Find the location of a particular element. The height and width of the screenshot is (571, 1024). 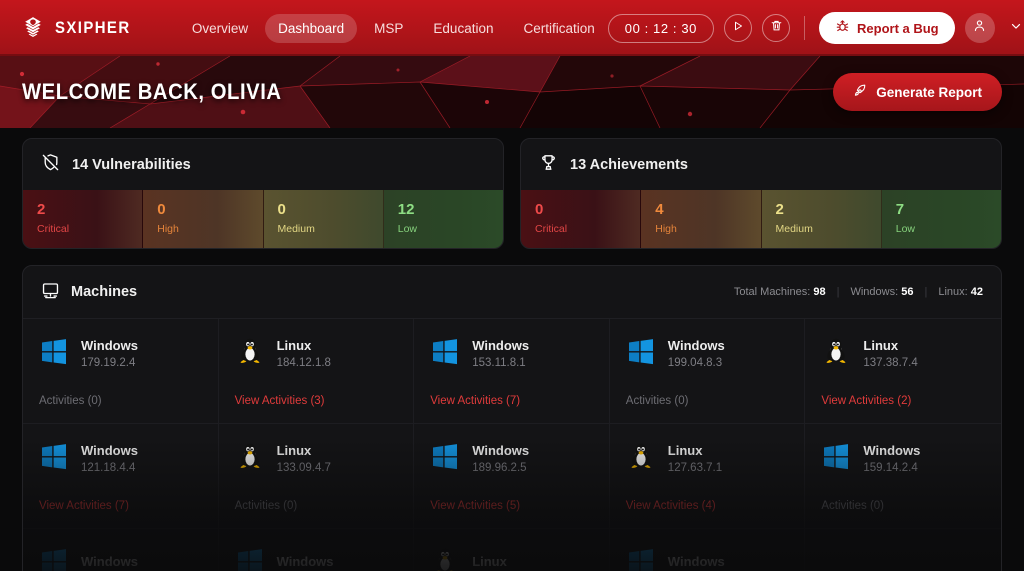

brand-name: SXIPHER is located at coordinates (93, 27).